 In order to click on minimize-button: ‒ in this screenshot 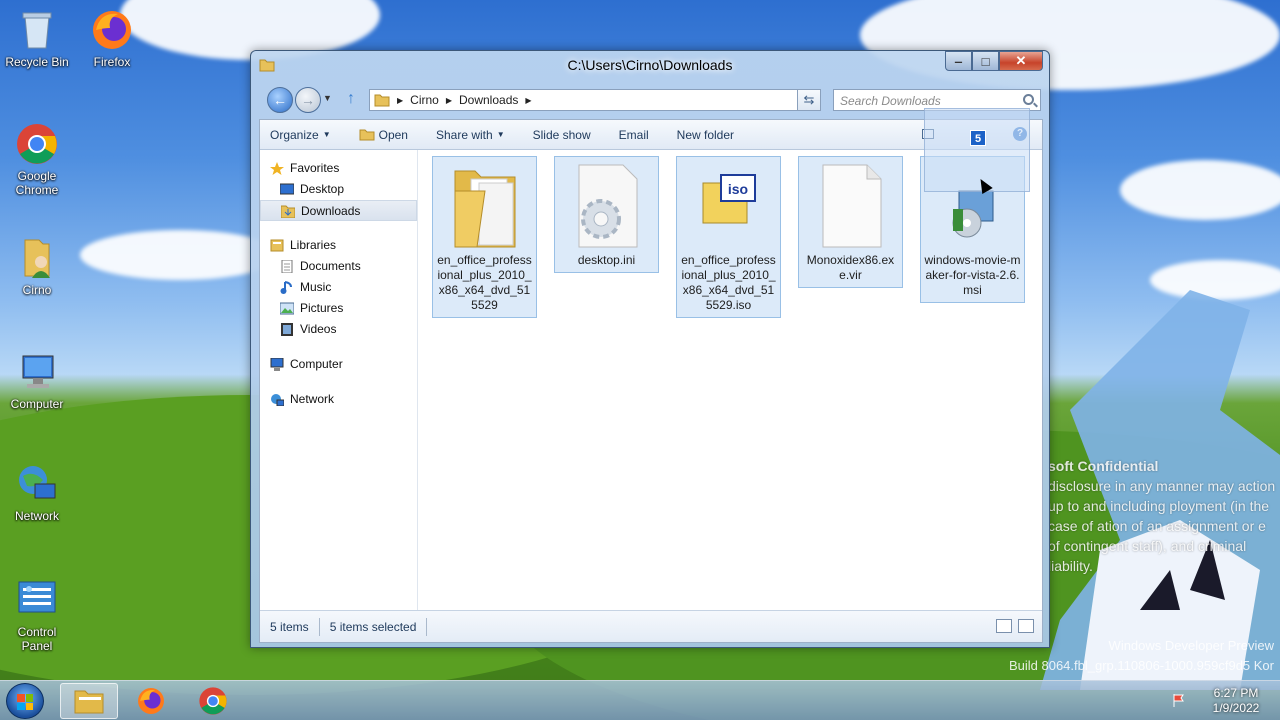, I will do `click(958, 61)`.